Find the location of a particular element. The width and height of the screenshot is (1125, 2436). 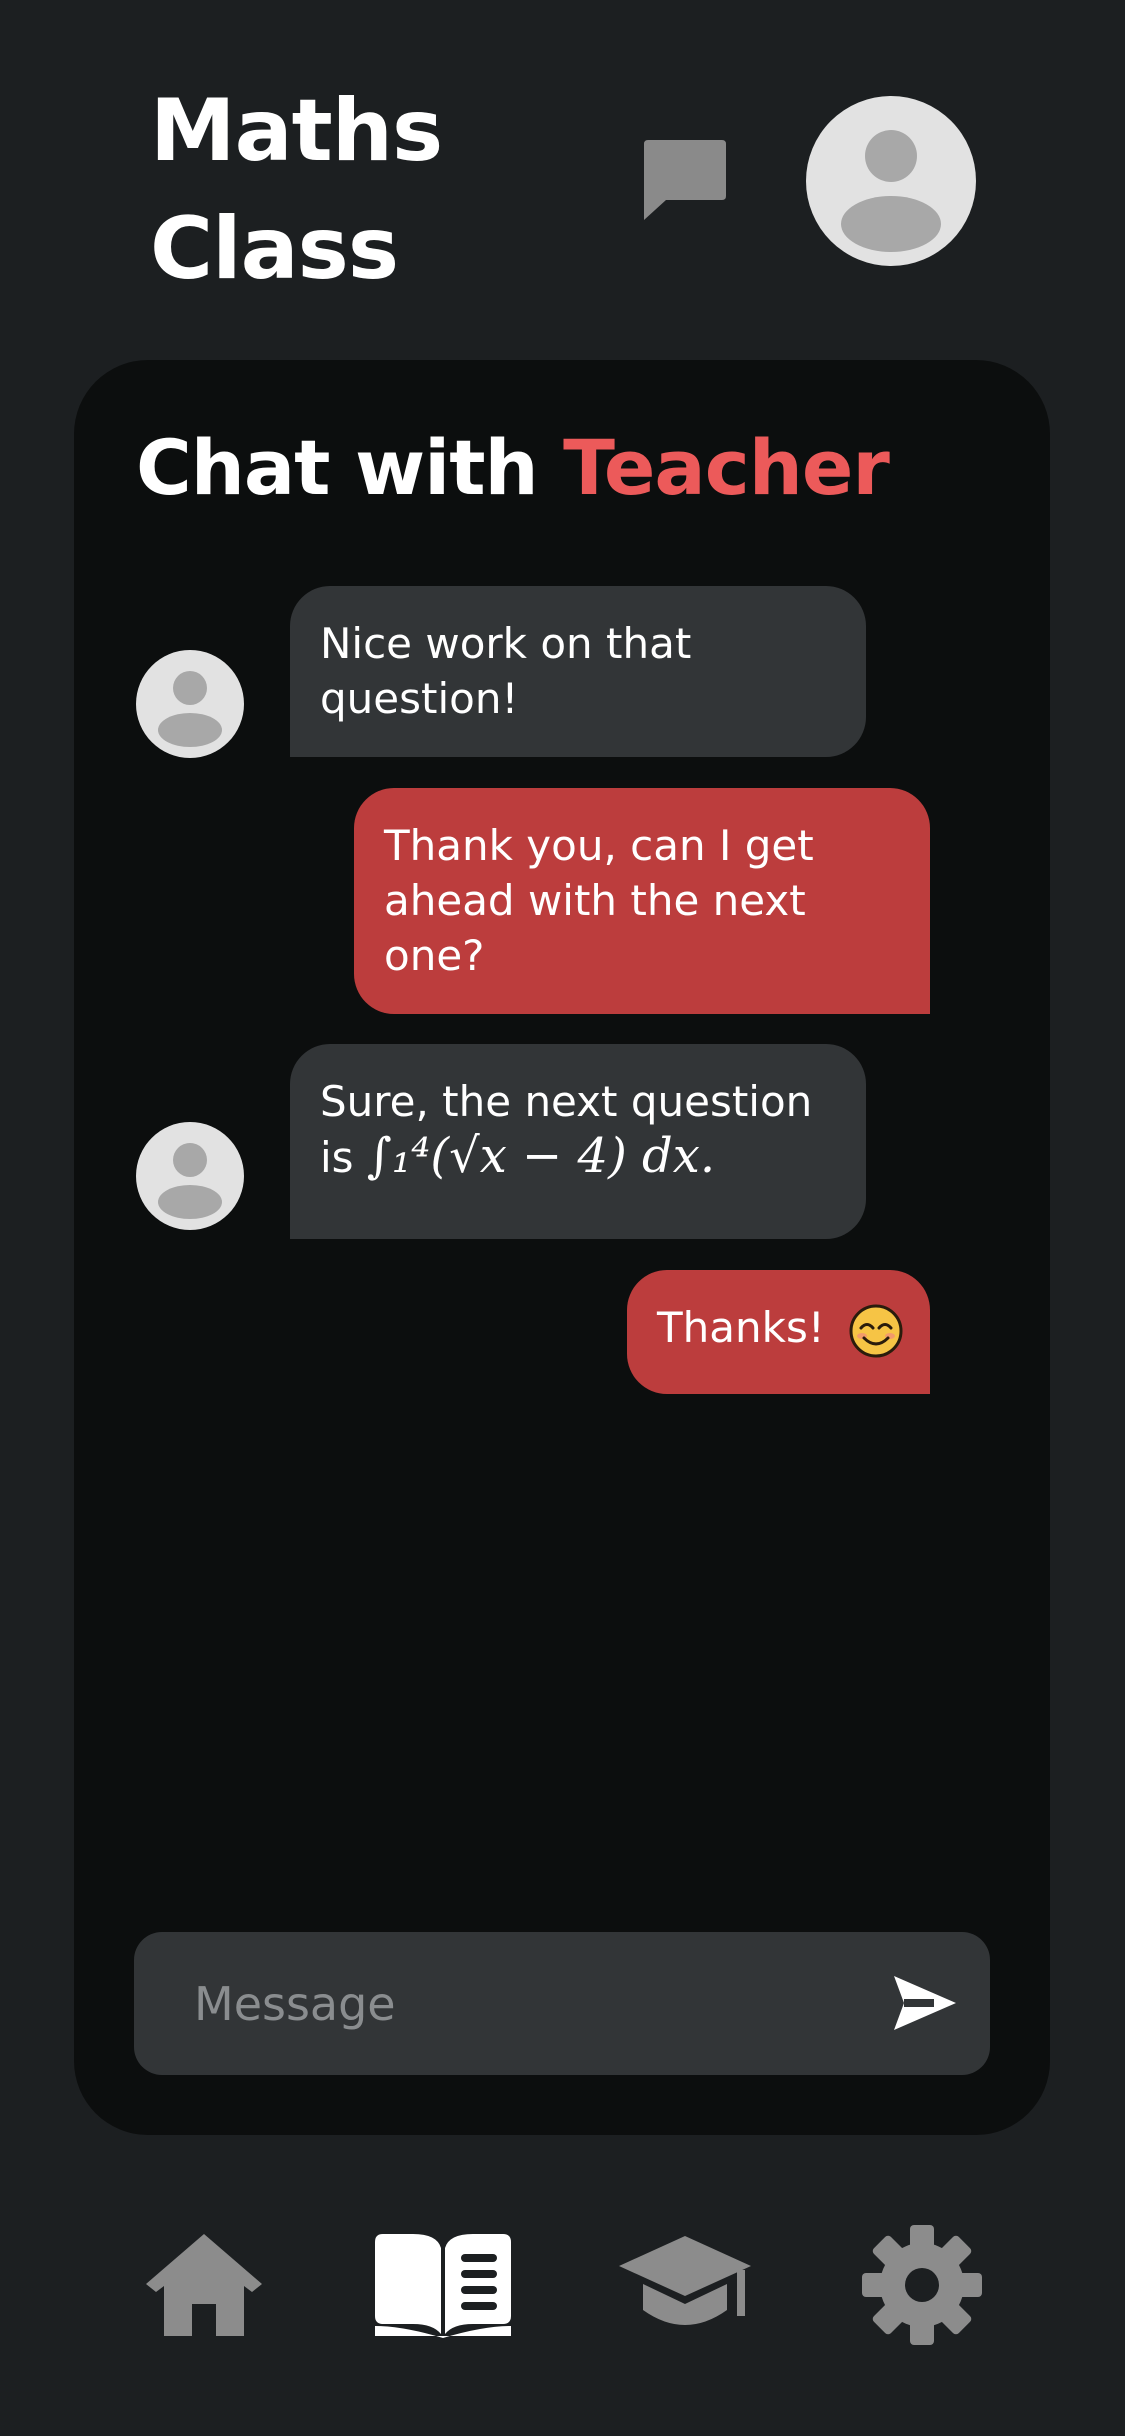

chat-heading-accent: Teacher is located at coordinates (726, 467).